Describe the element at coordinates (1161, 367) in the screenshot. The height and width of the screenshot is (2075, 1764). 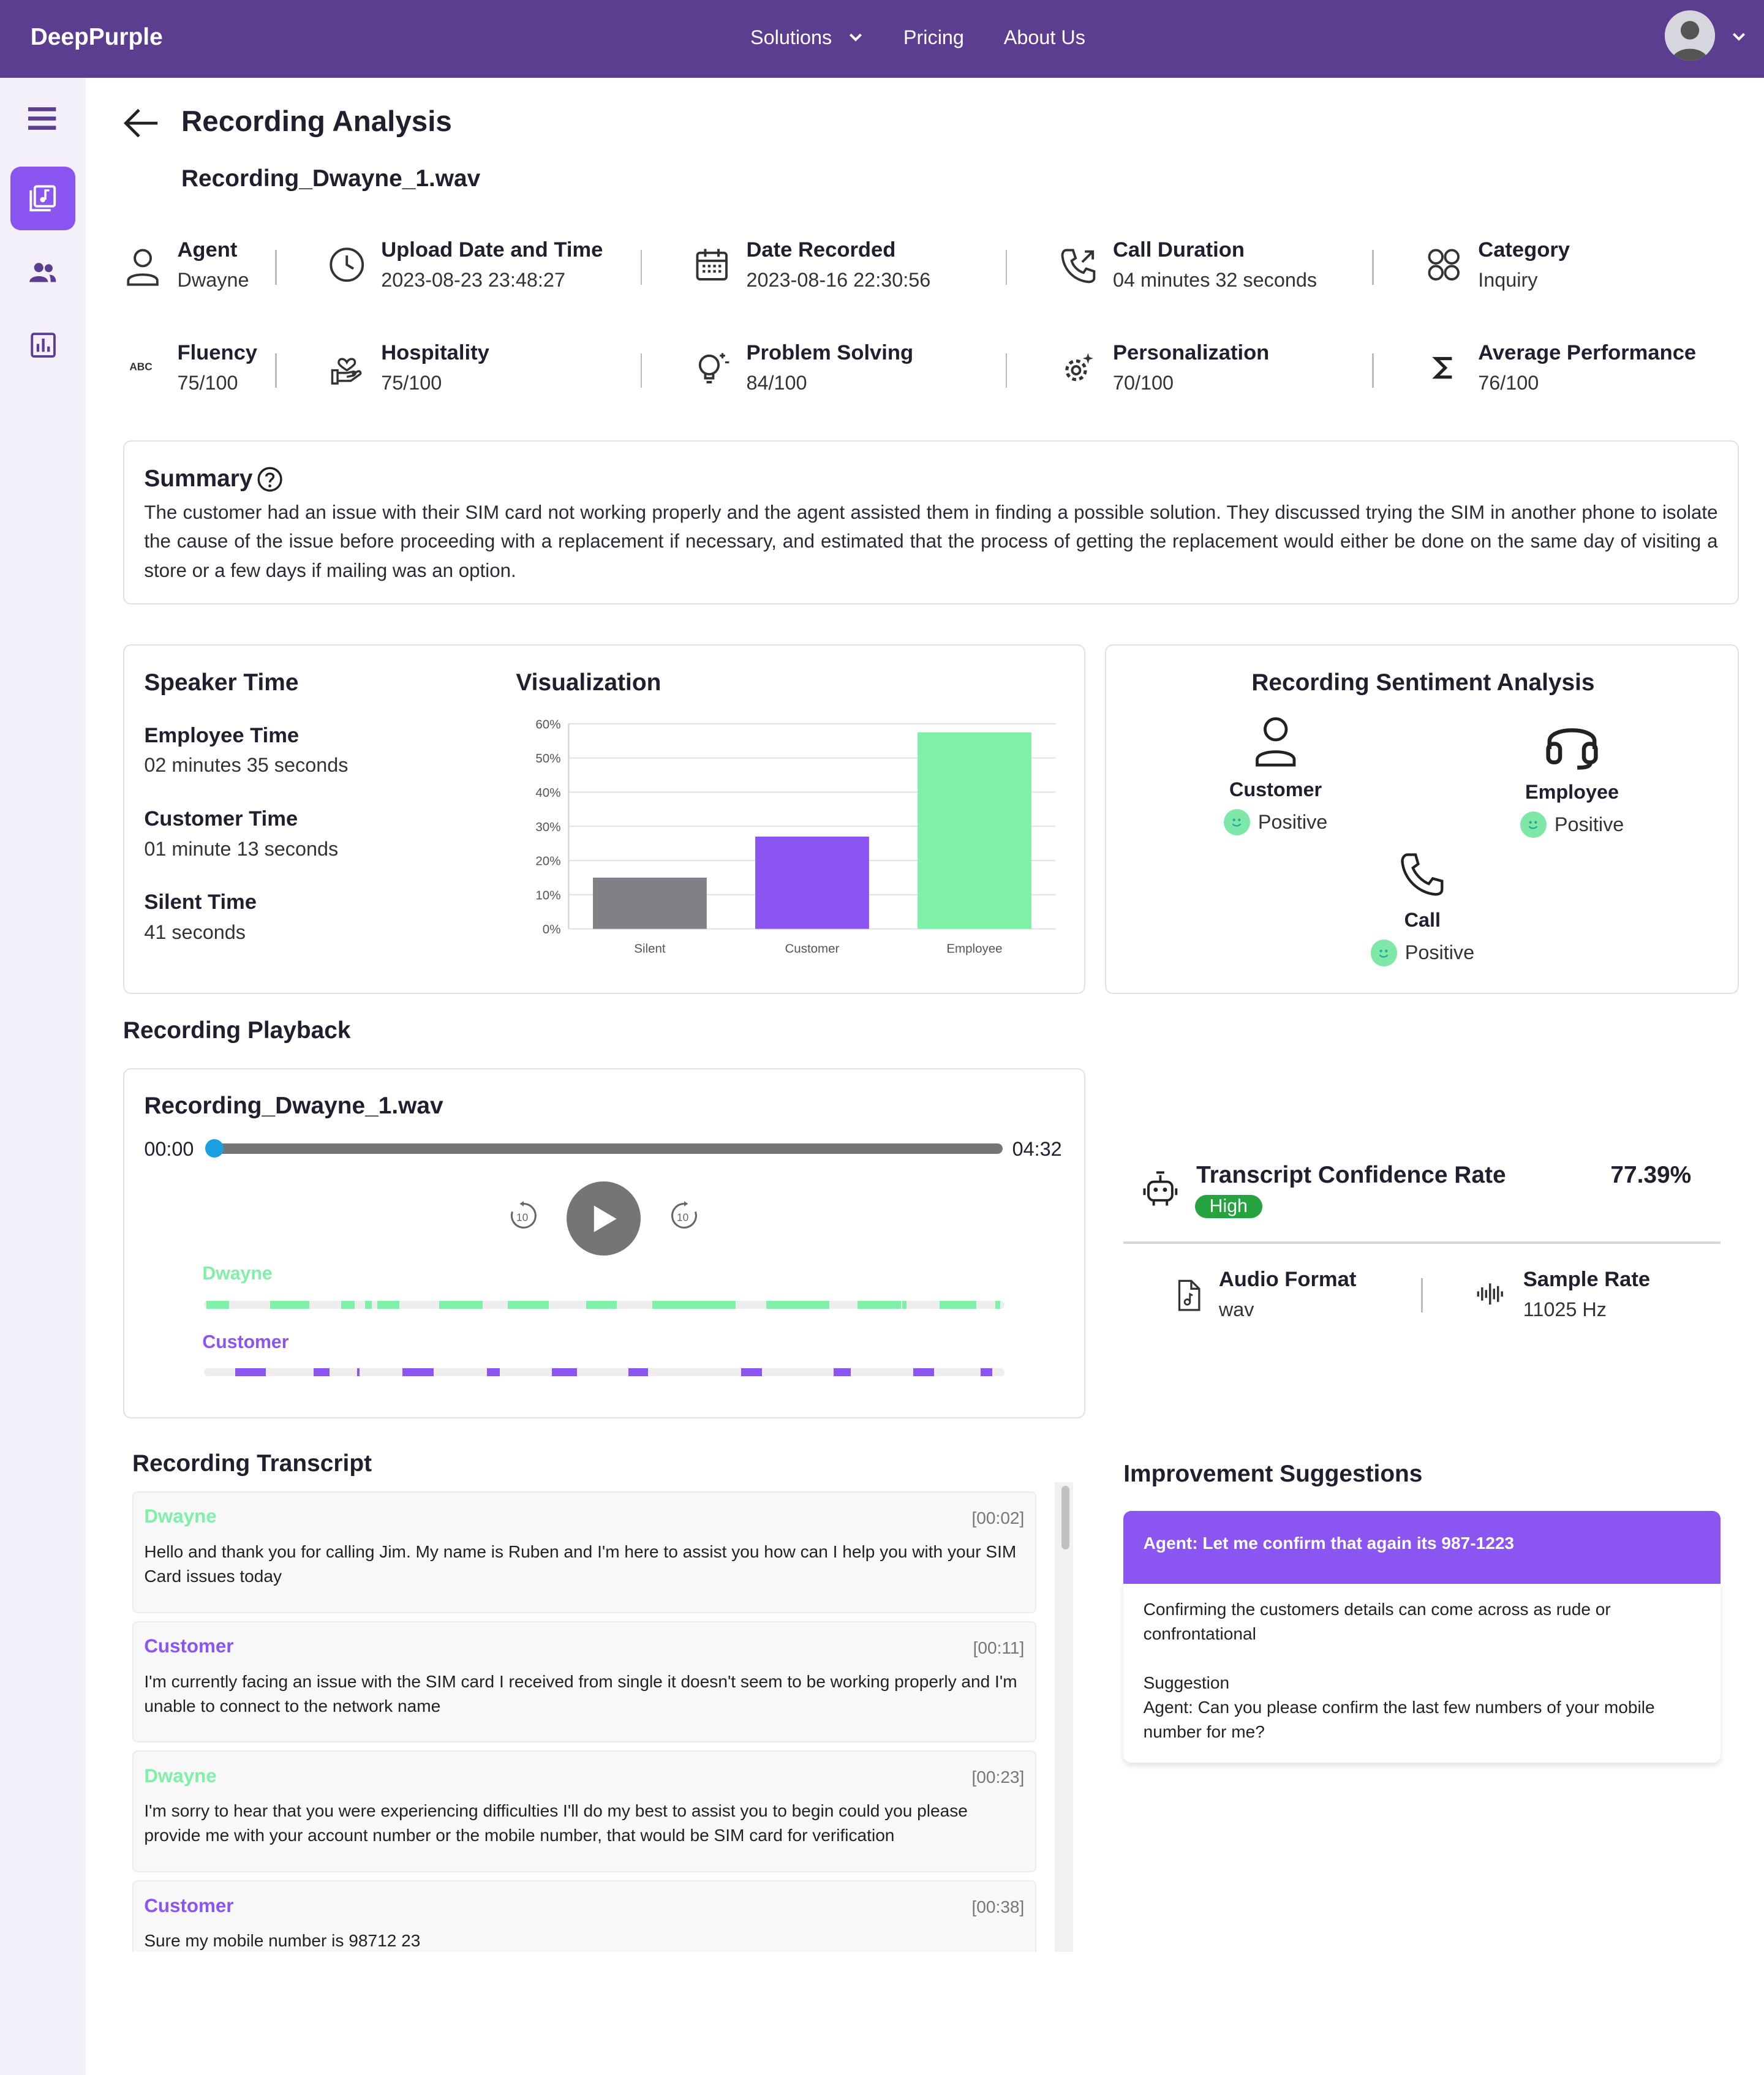
I see `info-personalization: Personalization 70/100` at that location.